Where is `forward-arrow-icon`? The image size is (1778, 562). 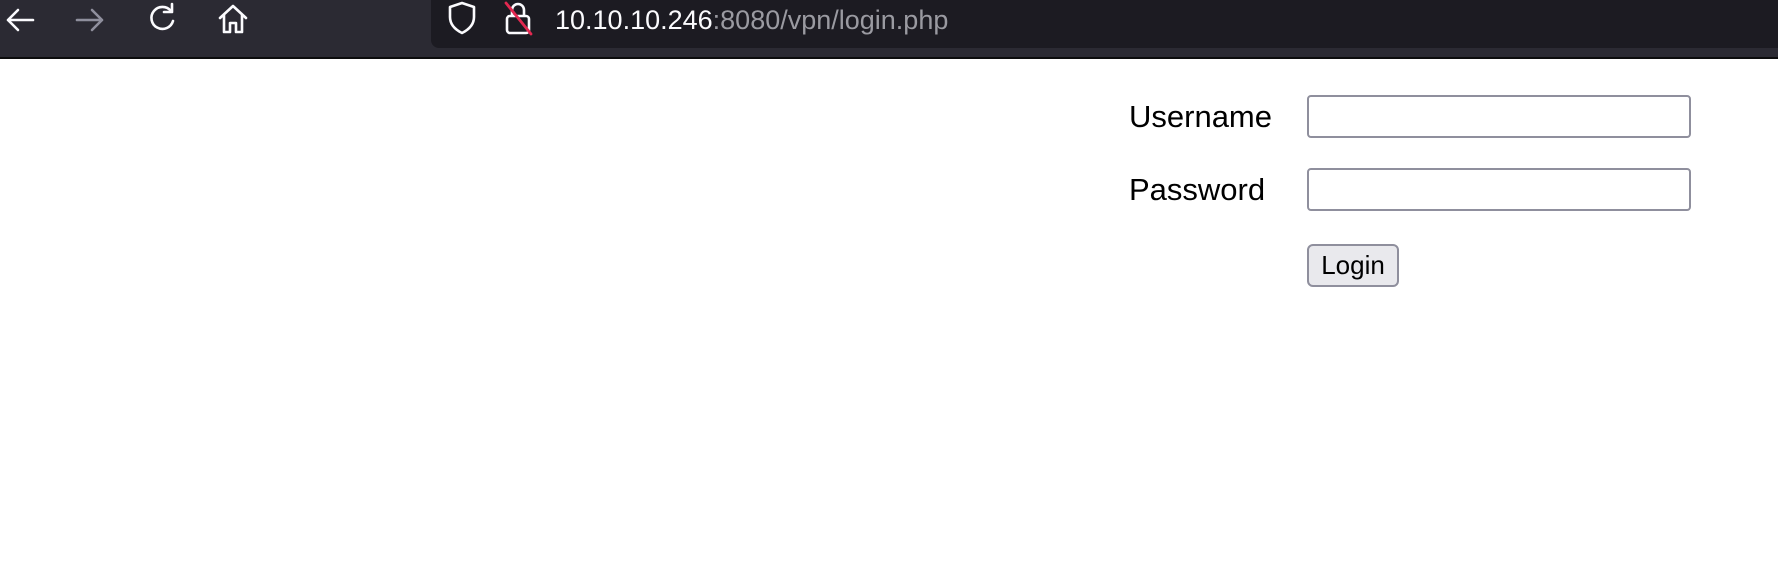 forward-arrow-icon is located at coordinates (89, 20).